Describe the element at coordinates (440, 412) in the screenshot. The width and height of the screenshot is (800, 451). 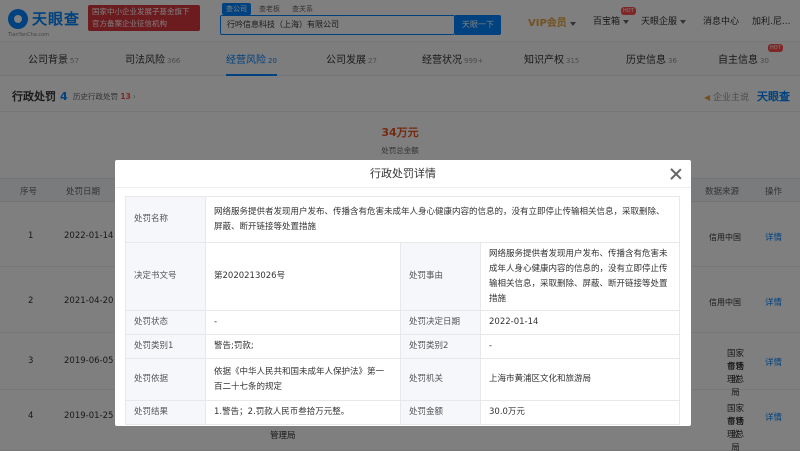
I see `label-amount: 处罚金额` at that location.